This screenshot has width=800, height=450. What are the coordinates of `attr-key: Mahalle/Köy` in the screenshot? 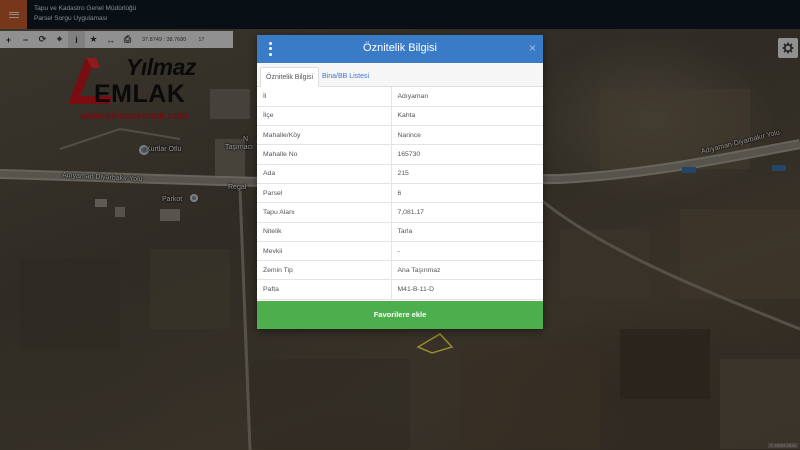 It's located at (324, 135).